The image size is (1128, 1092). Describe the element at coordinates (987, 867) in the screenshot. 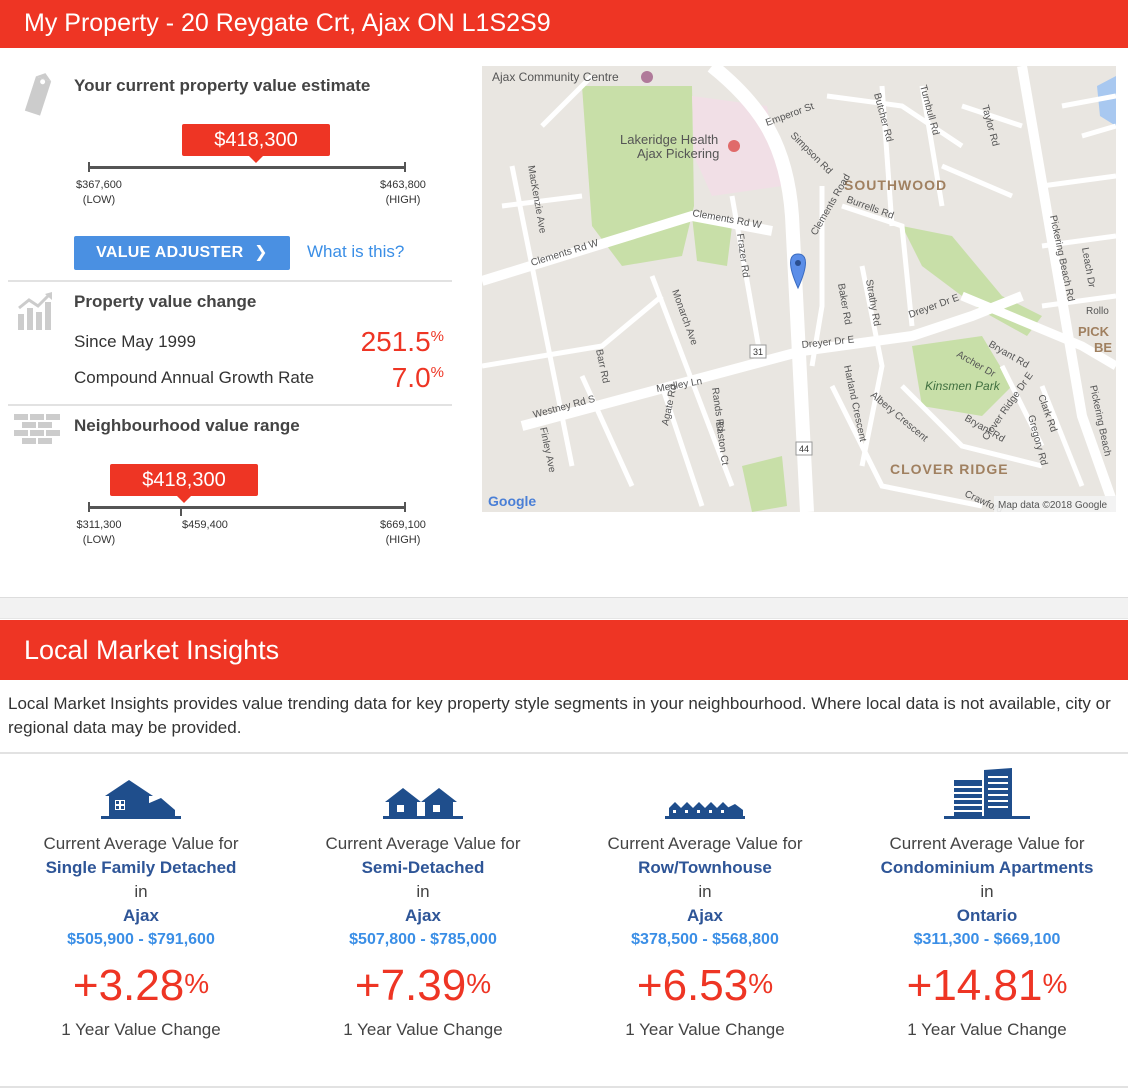

I see `col-type: Condominium Apartments` at that location.